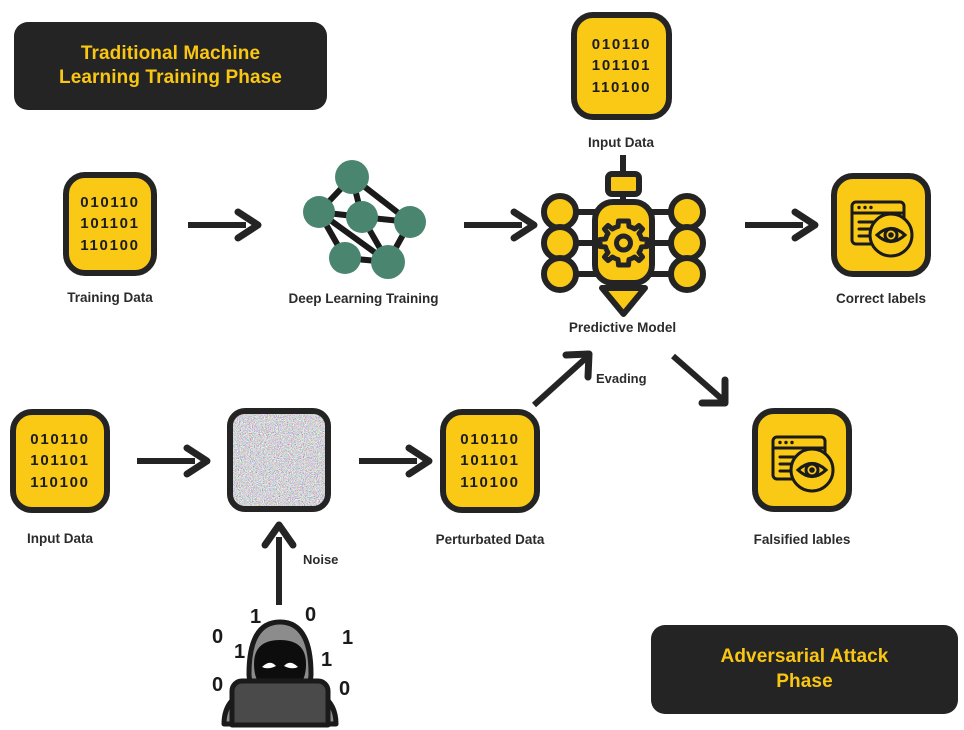 This screenshot has width=964, height=730. Describe the element at coordinates (782, 225) in the screenshot. I see `arrow-predictive-model-to-correct-labels` at that location.